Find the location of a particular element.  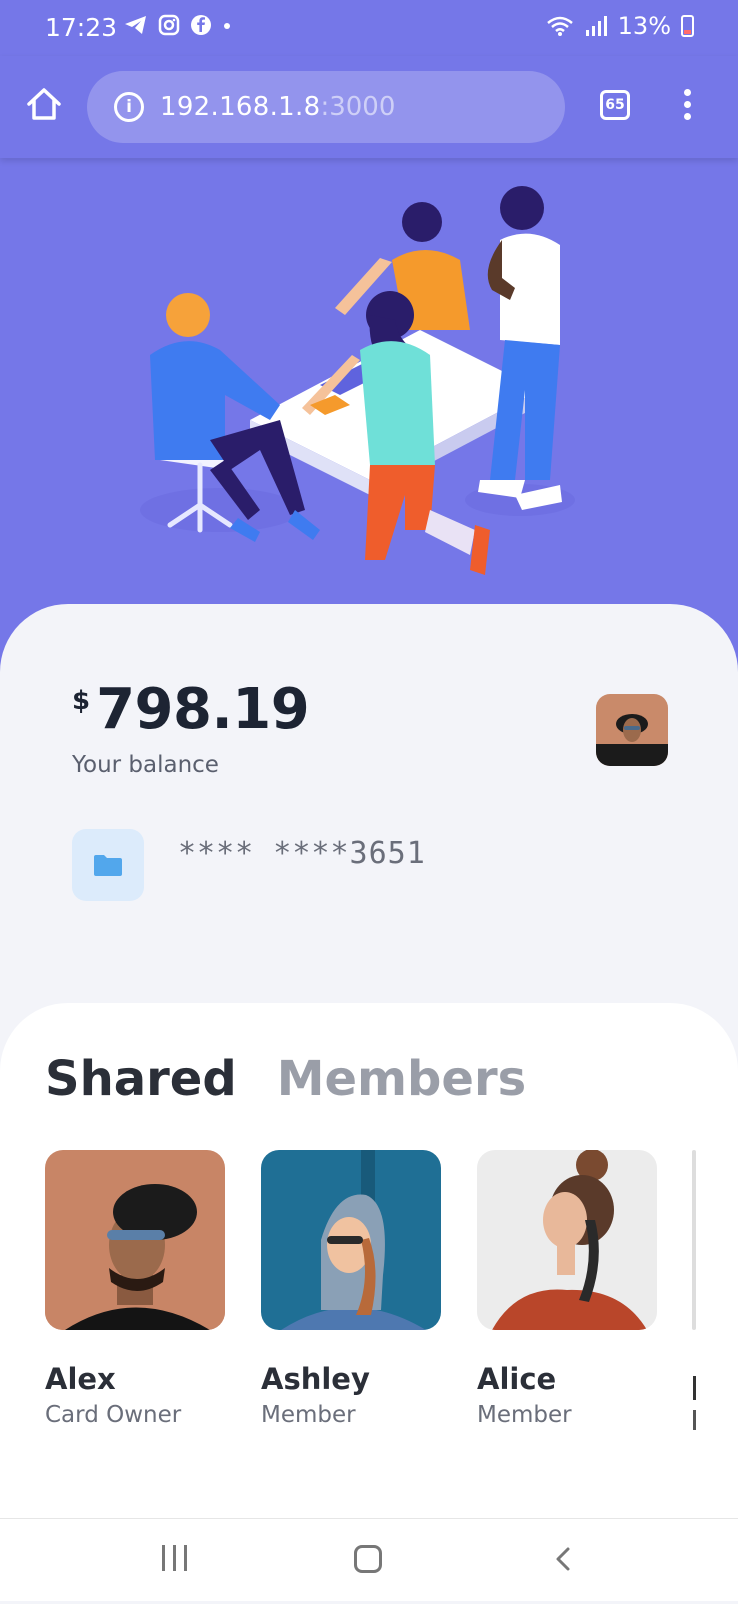

avatar-image is located at coordinates (632, 730).